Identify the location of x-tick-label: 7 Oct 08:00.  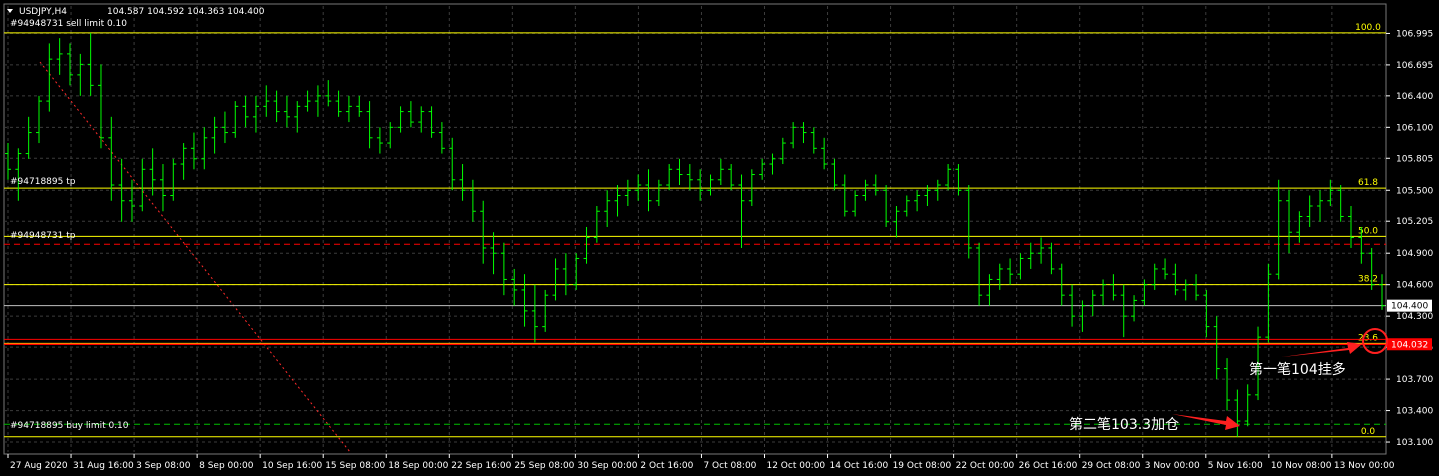
(729, 466).